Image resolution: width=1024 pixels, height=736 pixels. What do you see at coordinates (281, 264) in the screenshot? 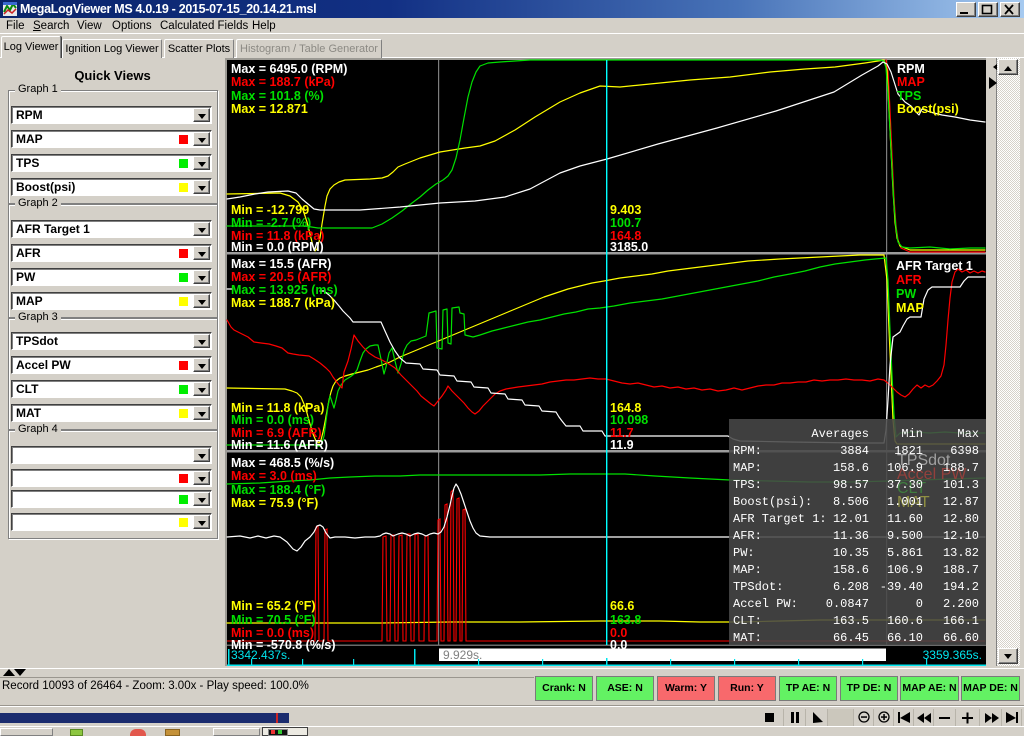
I see `svg-text: Max = 15.5 (AFR)` at bounding box center [281, 264].